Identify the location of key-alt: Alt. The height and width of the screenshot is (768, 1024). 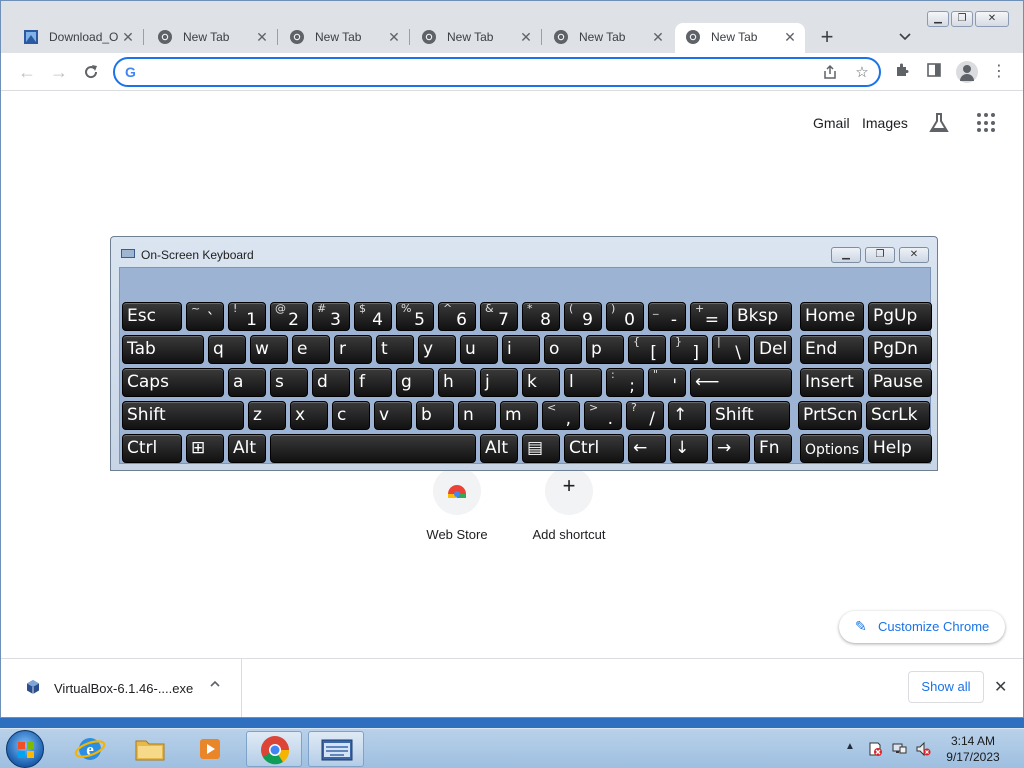
(499, 448).